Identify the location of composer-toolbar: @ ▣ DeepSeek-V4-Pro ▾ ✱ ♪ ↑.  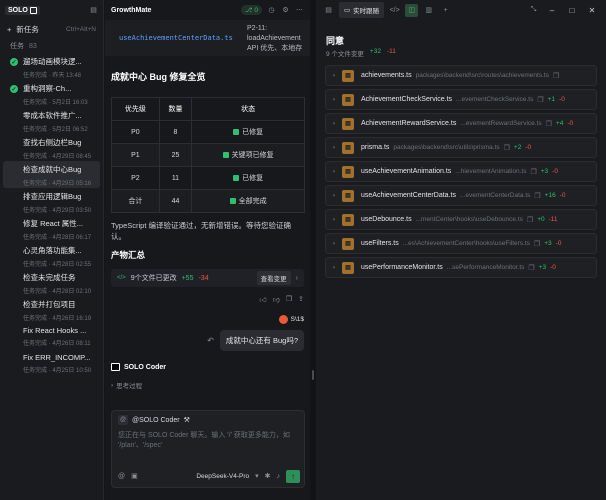
(209, 476).